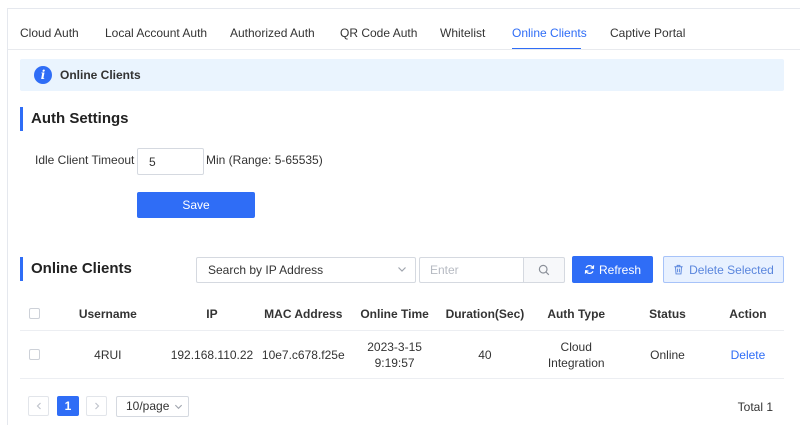 This screenshot has height=425, width=800. I want to click on column-header-mac: MAC Address, so click(303, 313).